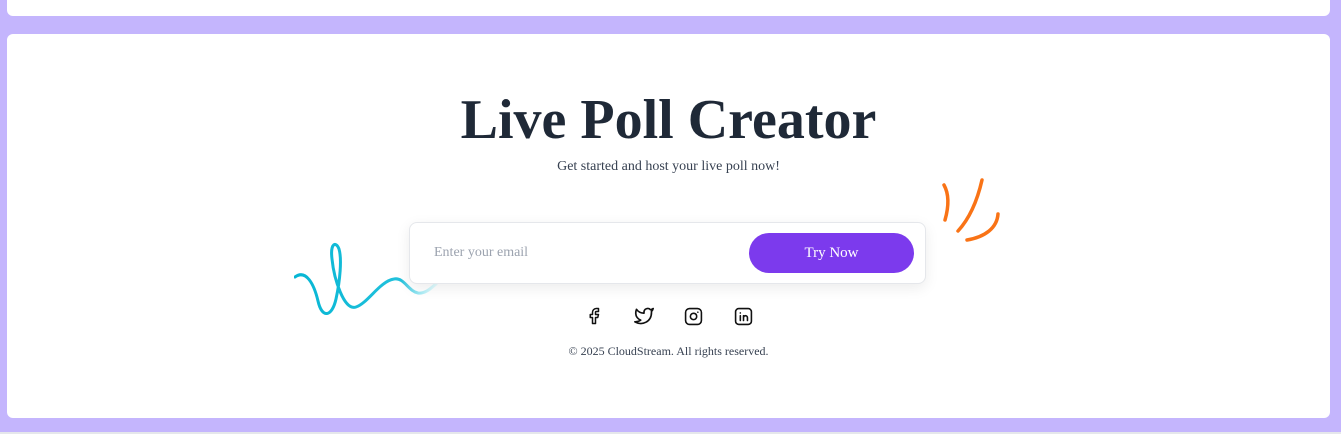 The height and width of the screenshot is (434, 1341). I want to click on page-subtitle: Get started and host your live poll now!, so click(668, 166).